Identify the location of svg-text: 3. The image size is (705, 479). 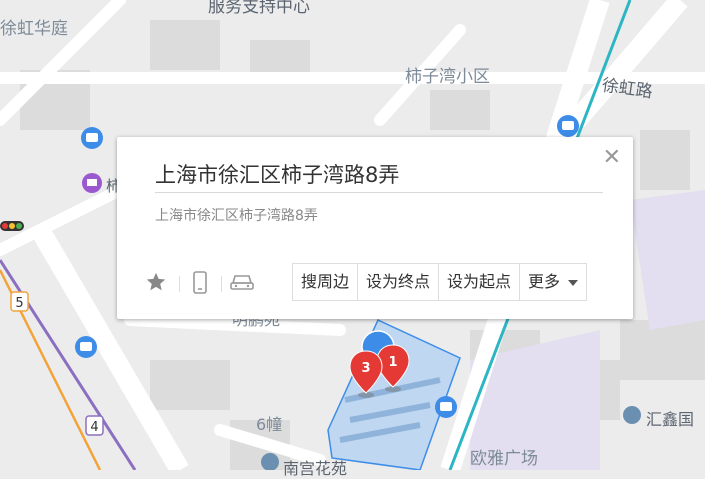
(365, 368).